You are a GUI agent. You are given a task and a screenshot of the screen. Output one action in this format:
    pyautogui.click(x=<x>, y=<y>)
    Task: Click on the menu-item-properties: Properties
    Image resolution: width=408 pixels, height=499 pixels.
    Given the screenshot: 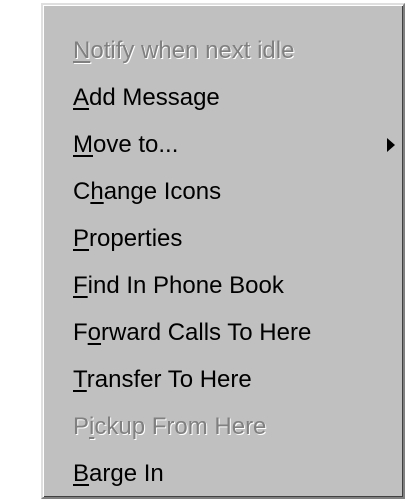 What is the action you would take?
    pyautogui.click(x=223, y=238)
    